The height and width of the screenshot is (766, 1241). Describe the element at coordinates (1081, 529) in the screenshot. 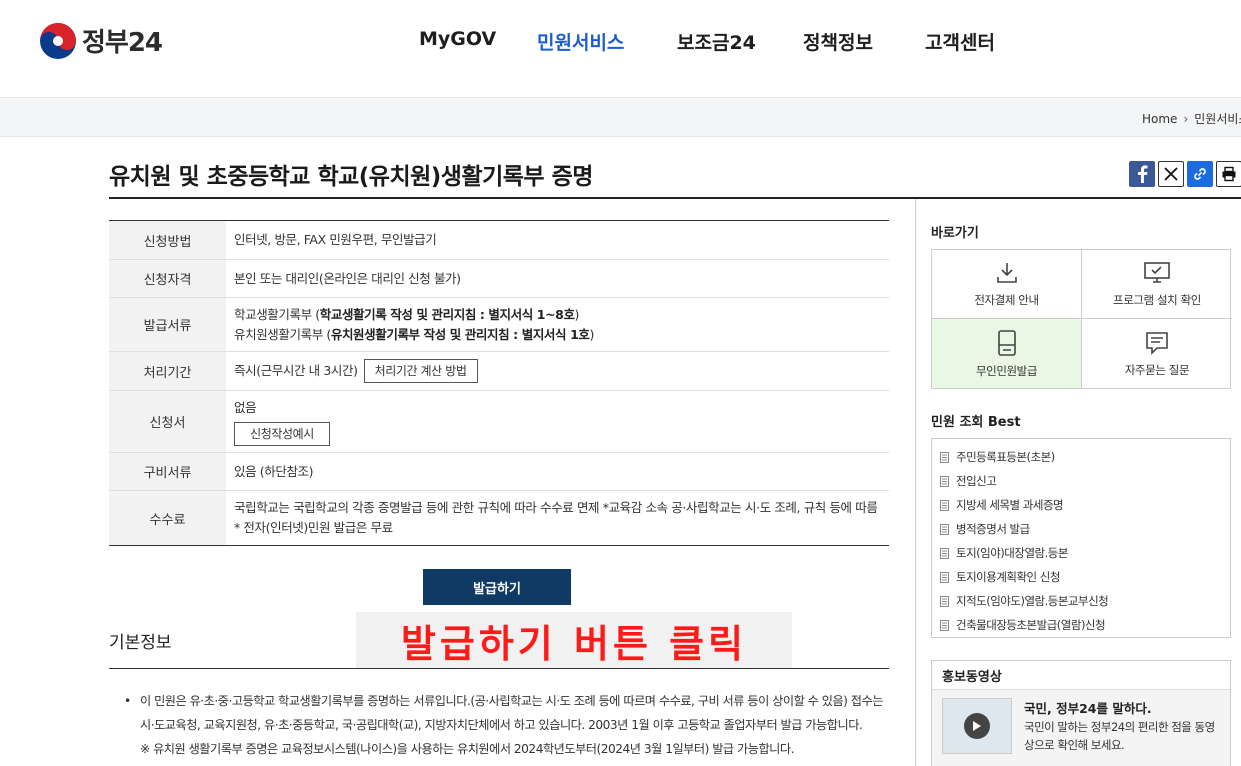

I see `list-item: 병적증명서 발급` at that location.